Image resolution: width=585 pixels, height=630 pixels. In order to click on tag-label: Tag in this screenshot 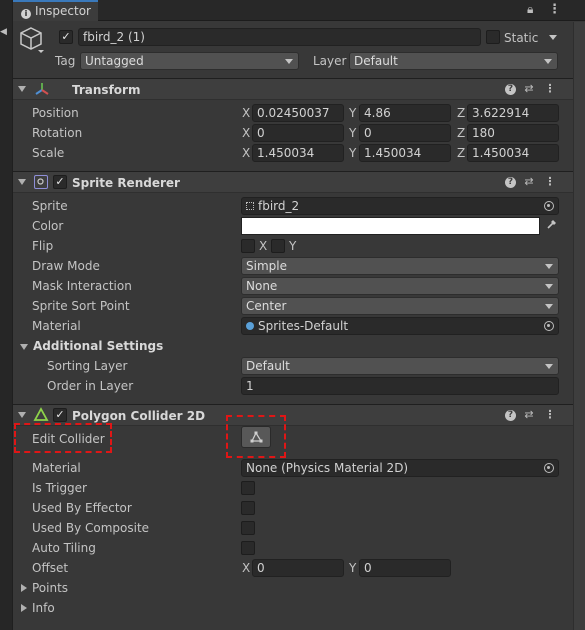, I will do `click(65, 61)`.